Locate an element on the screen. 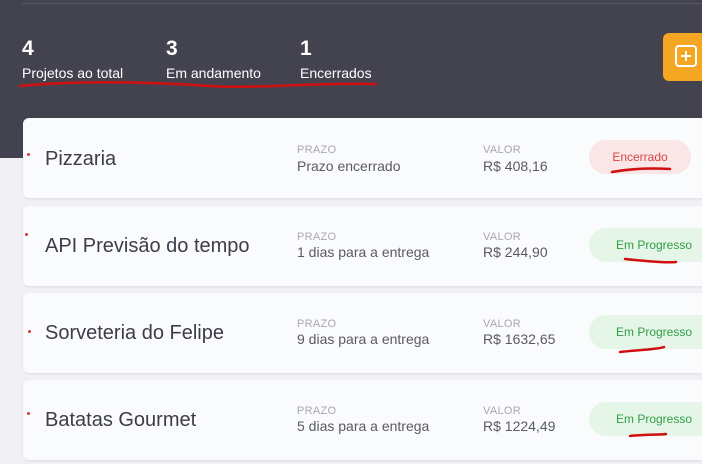 Image resolution: width=702 pixels, height=464 pixels. stat-in-progress-label: Em andamento is located at coordinates (213, 73).